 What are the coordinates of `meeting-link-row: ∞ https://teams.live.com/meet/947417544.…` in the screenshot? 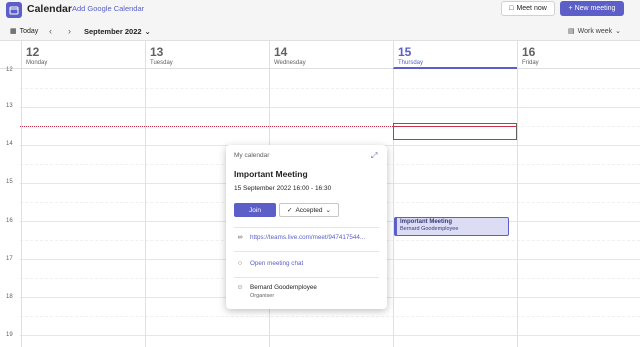 It's located at (301, 237).